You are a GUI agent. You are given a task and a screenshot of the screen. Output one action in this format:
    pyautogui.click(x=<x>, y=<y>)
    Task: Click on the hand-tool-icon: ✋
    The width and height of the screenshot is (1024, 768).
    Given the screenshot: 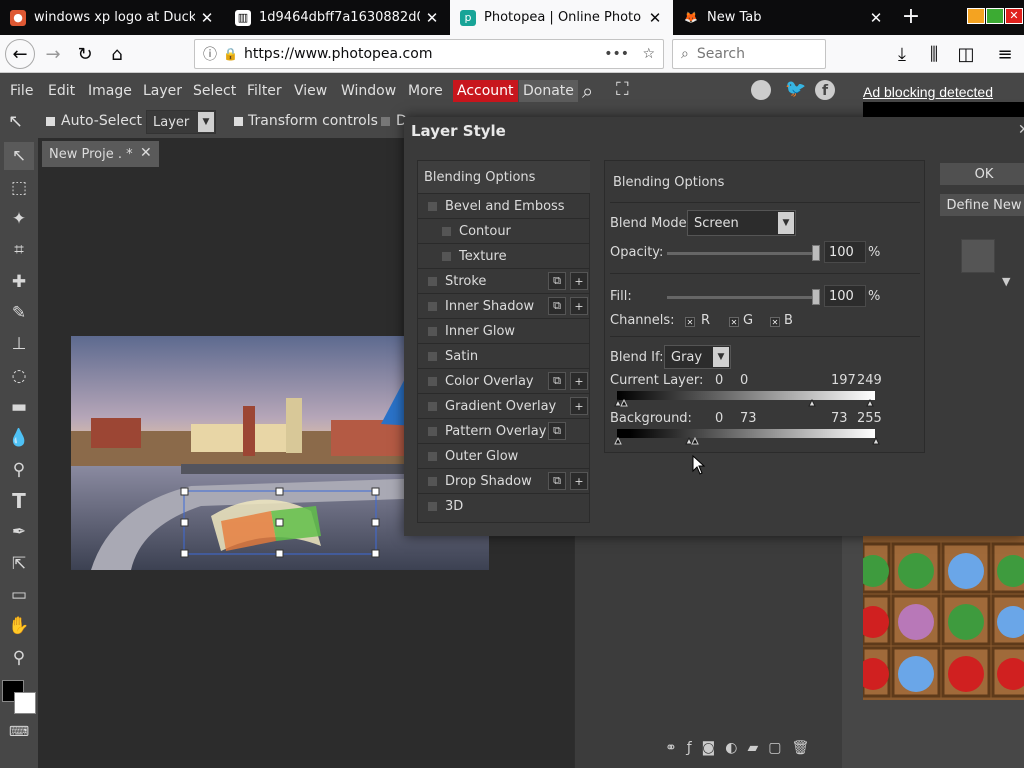 What is the action you would take?
    pyautogui.click(x=19, y=626)
    